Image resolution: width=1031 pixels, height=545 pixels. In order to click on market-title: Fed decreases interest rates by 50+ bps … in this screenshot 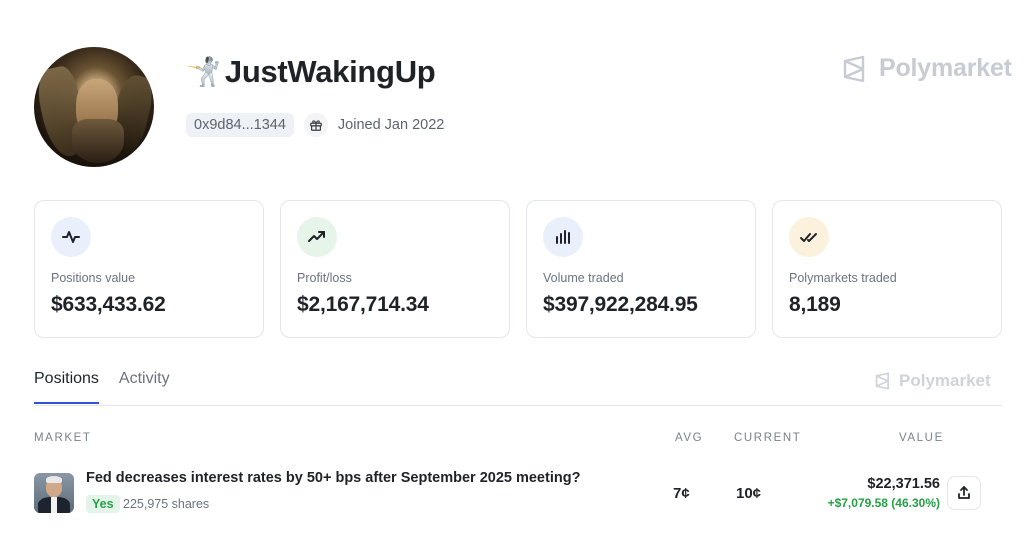, I will do `click(333, 478)`.